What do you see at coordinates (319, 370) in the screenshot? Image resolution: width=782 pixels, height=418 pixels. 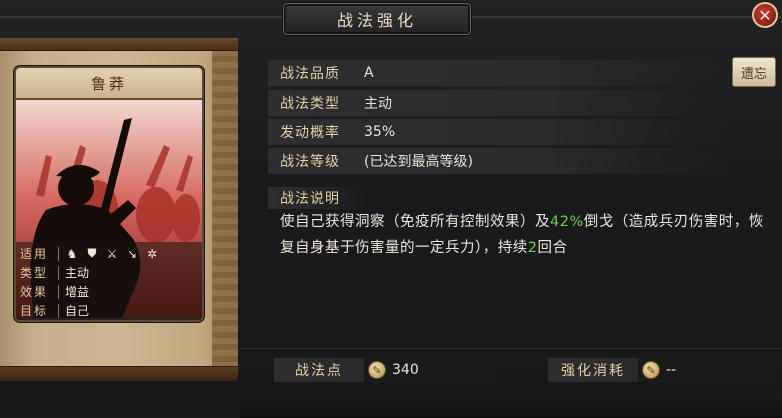 I see `skill-points-label: 战法点` at bounding box center [319, 370].